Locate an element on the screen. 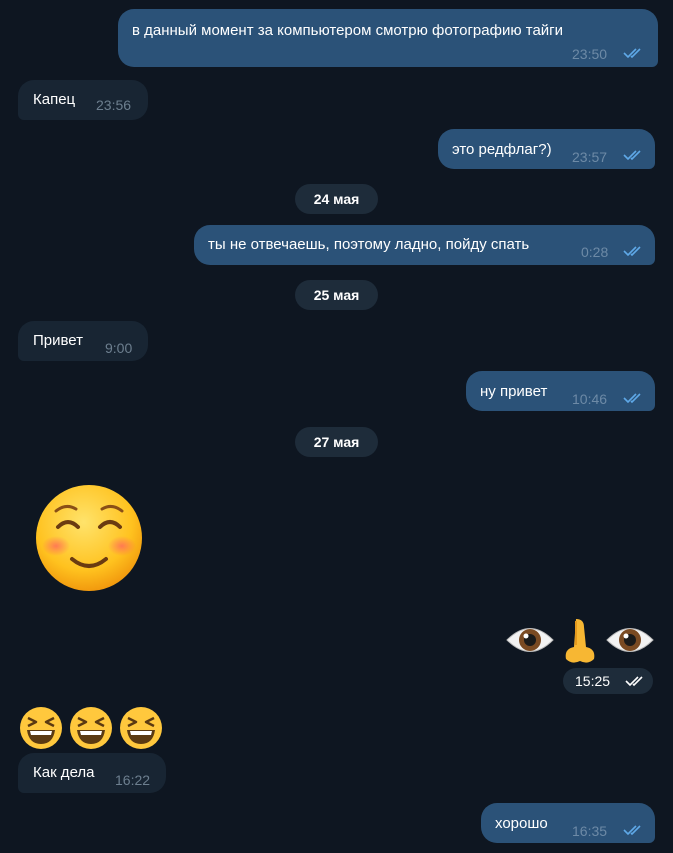 Image resolution: width=673 pixels, height=853 pixels. message-time: 10:46 is located at coordinates (590, 399).